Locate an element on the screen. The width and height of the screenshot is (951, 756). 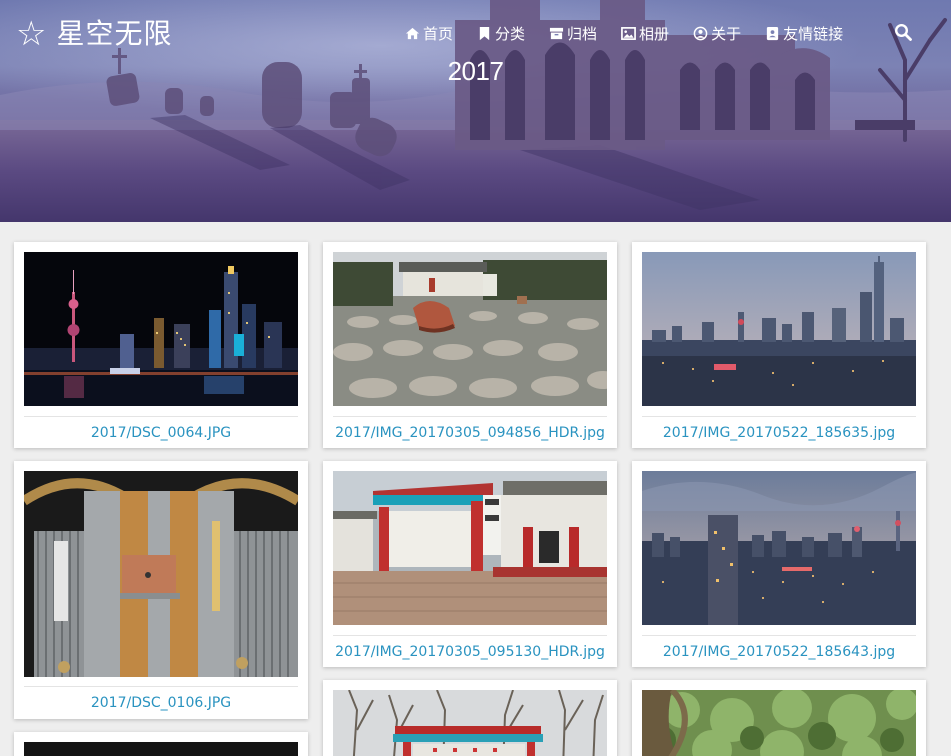
archive-icon is located at coordinates (556, 33).